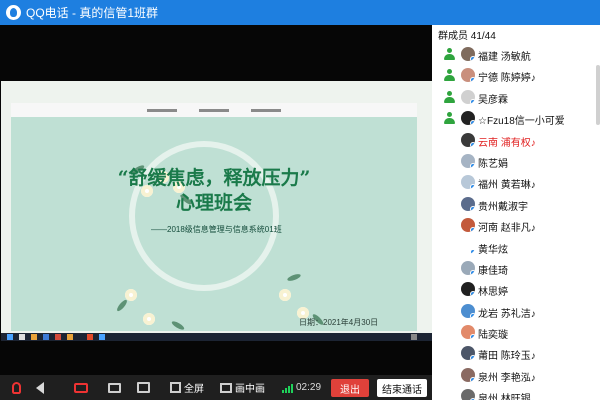 This screenshot has width=600, height=400. Describe the element at coordinates (350, 388) in the screenshot. I see `exit-button: 退出` at that location.